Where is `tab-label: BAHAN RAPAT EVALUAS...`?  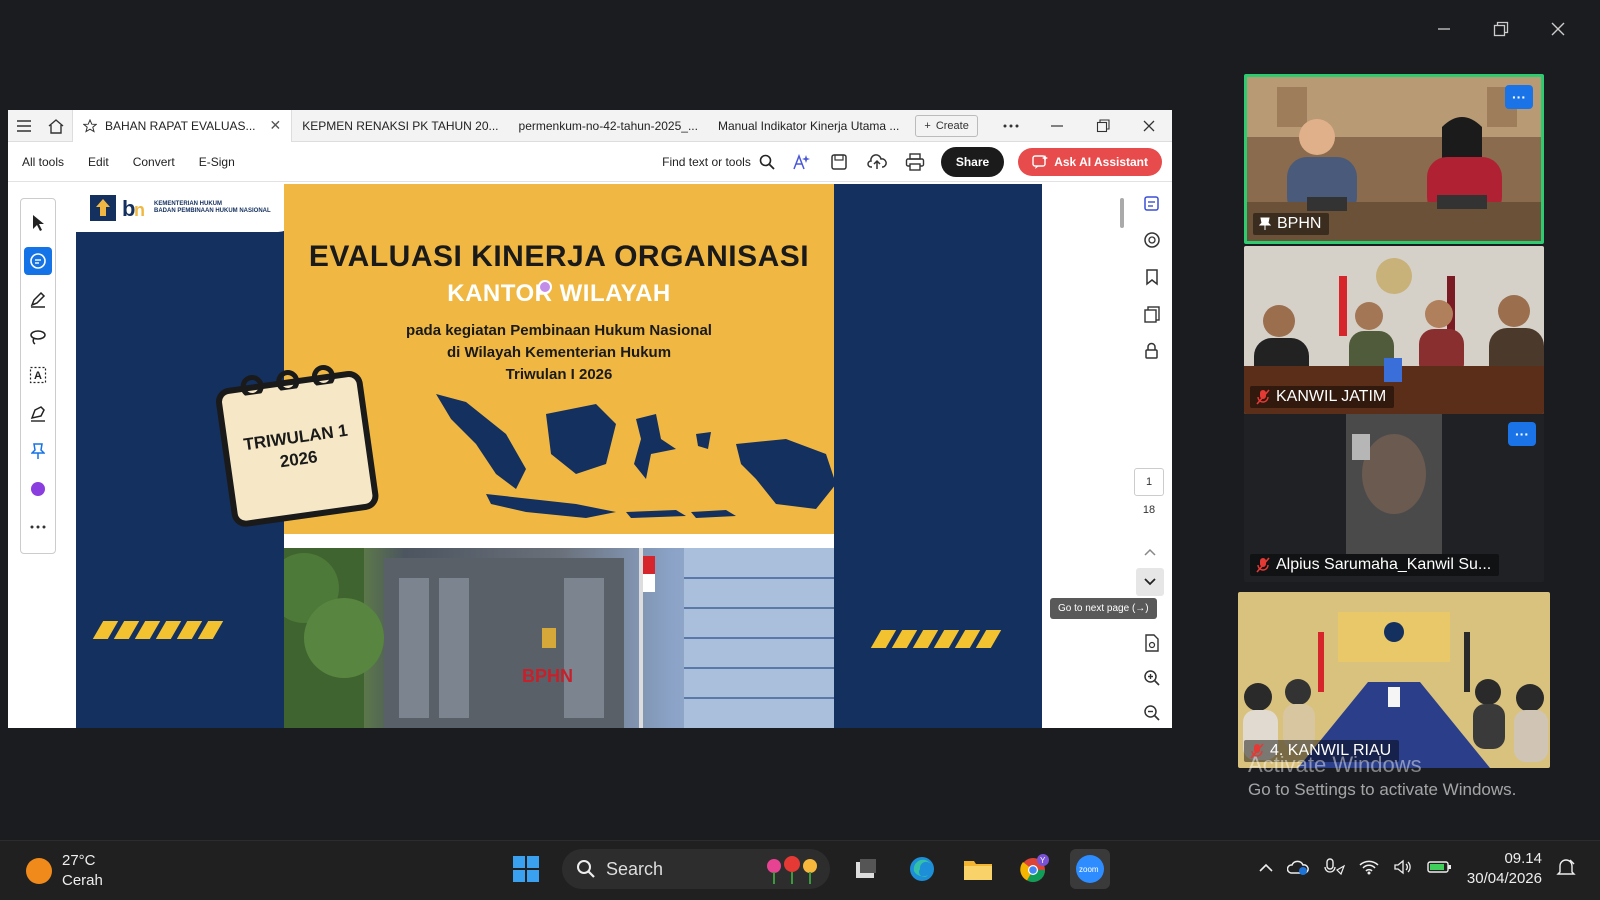 tab-label: BAHAN RAPAT EVALUAS... is located at coordinates (180, 125).